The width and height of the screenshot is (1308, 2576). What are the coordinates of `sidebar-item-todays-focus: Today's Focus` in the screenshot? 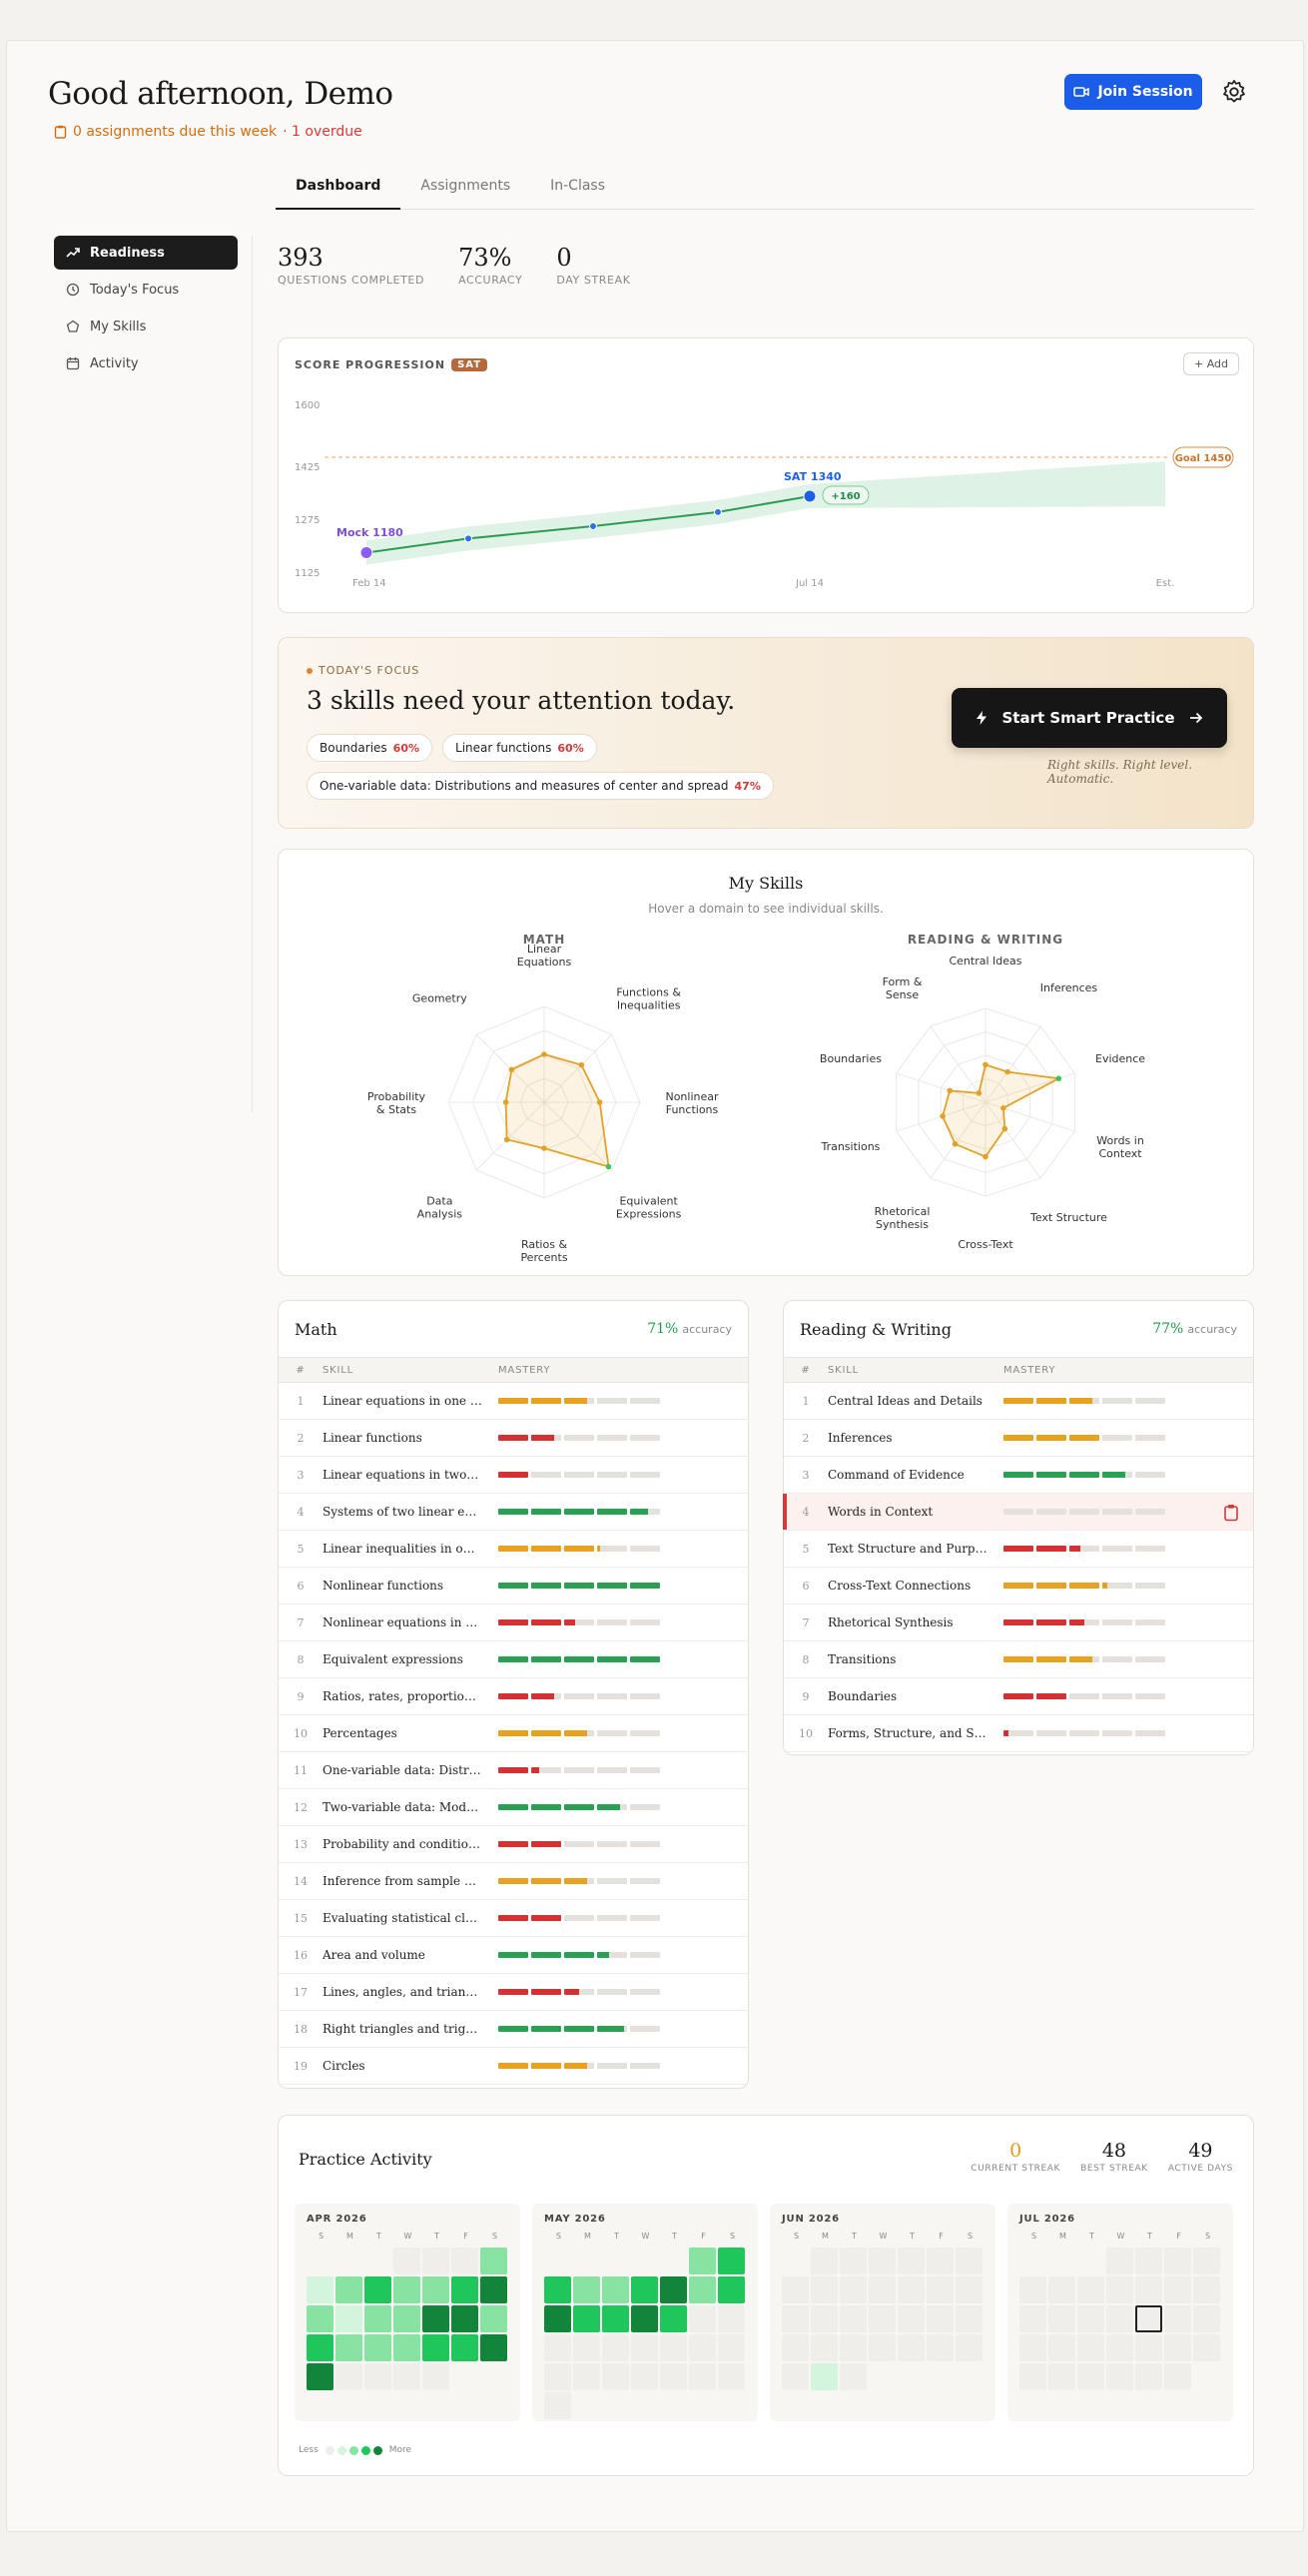 It's located at (146, 290).